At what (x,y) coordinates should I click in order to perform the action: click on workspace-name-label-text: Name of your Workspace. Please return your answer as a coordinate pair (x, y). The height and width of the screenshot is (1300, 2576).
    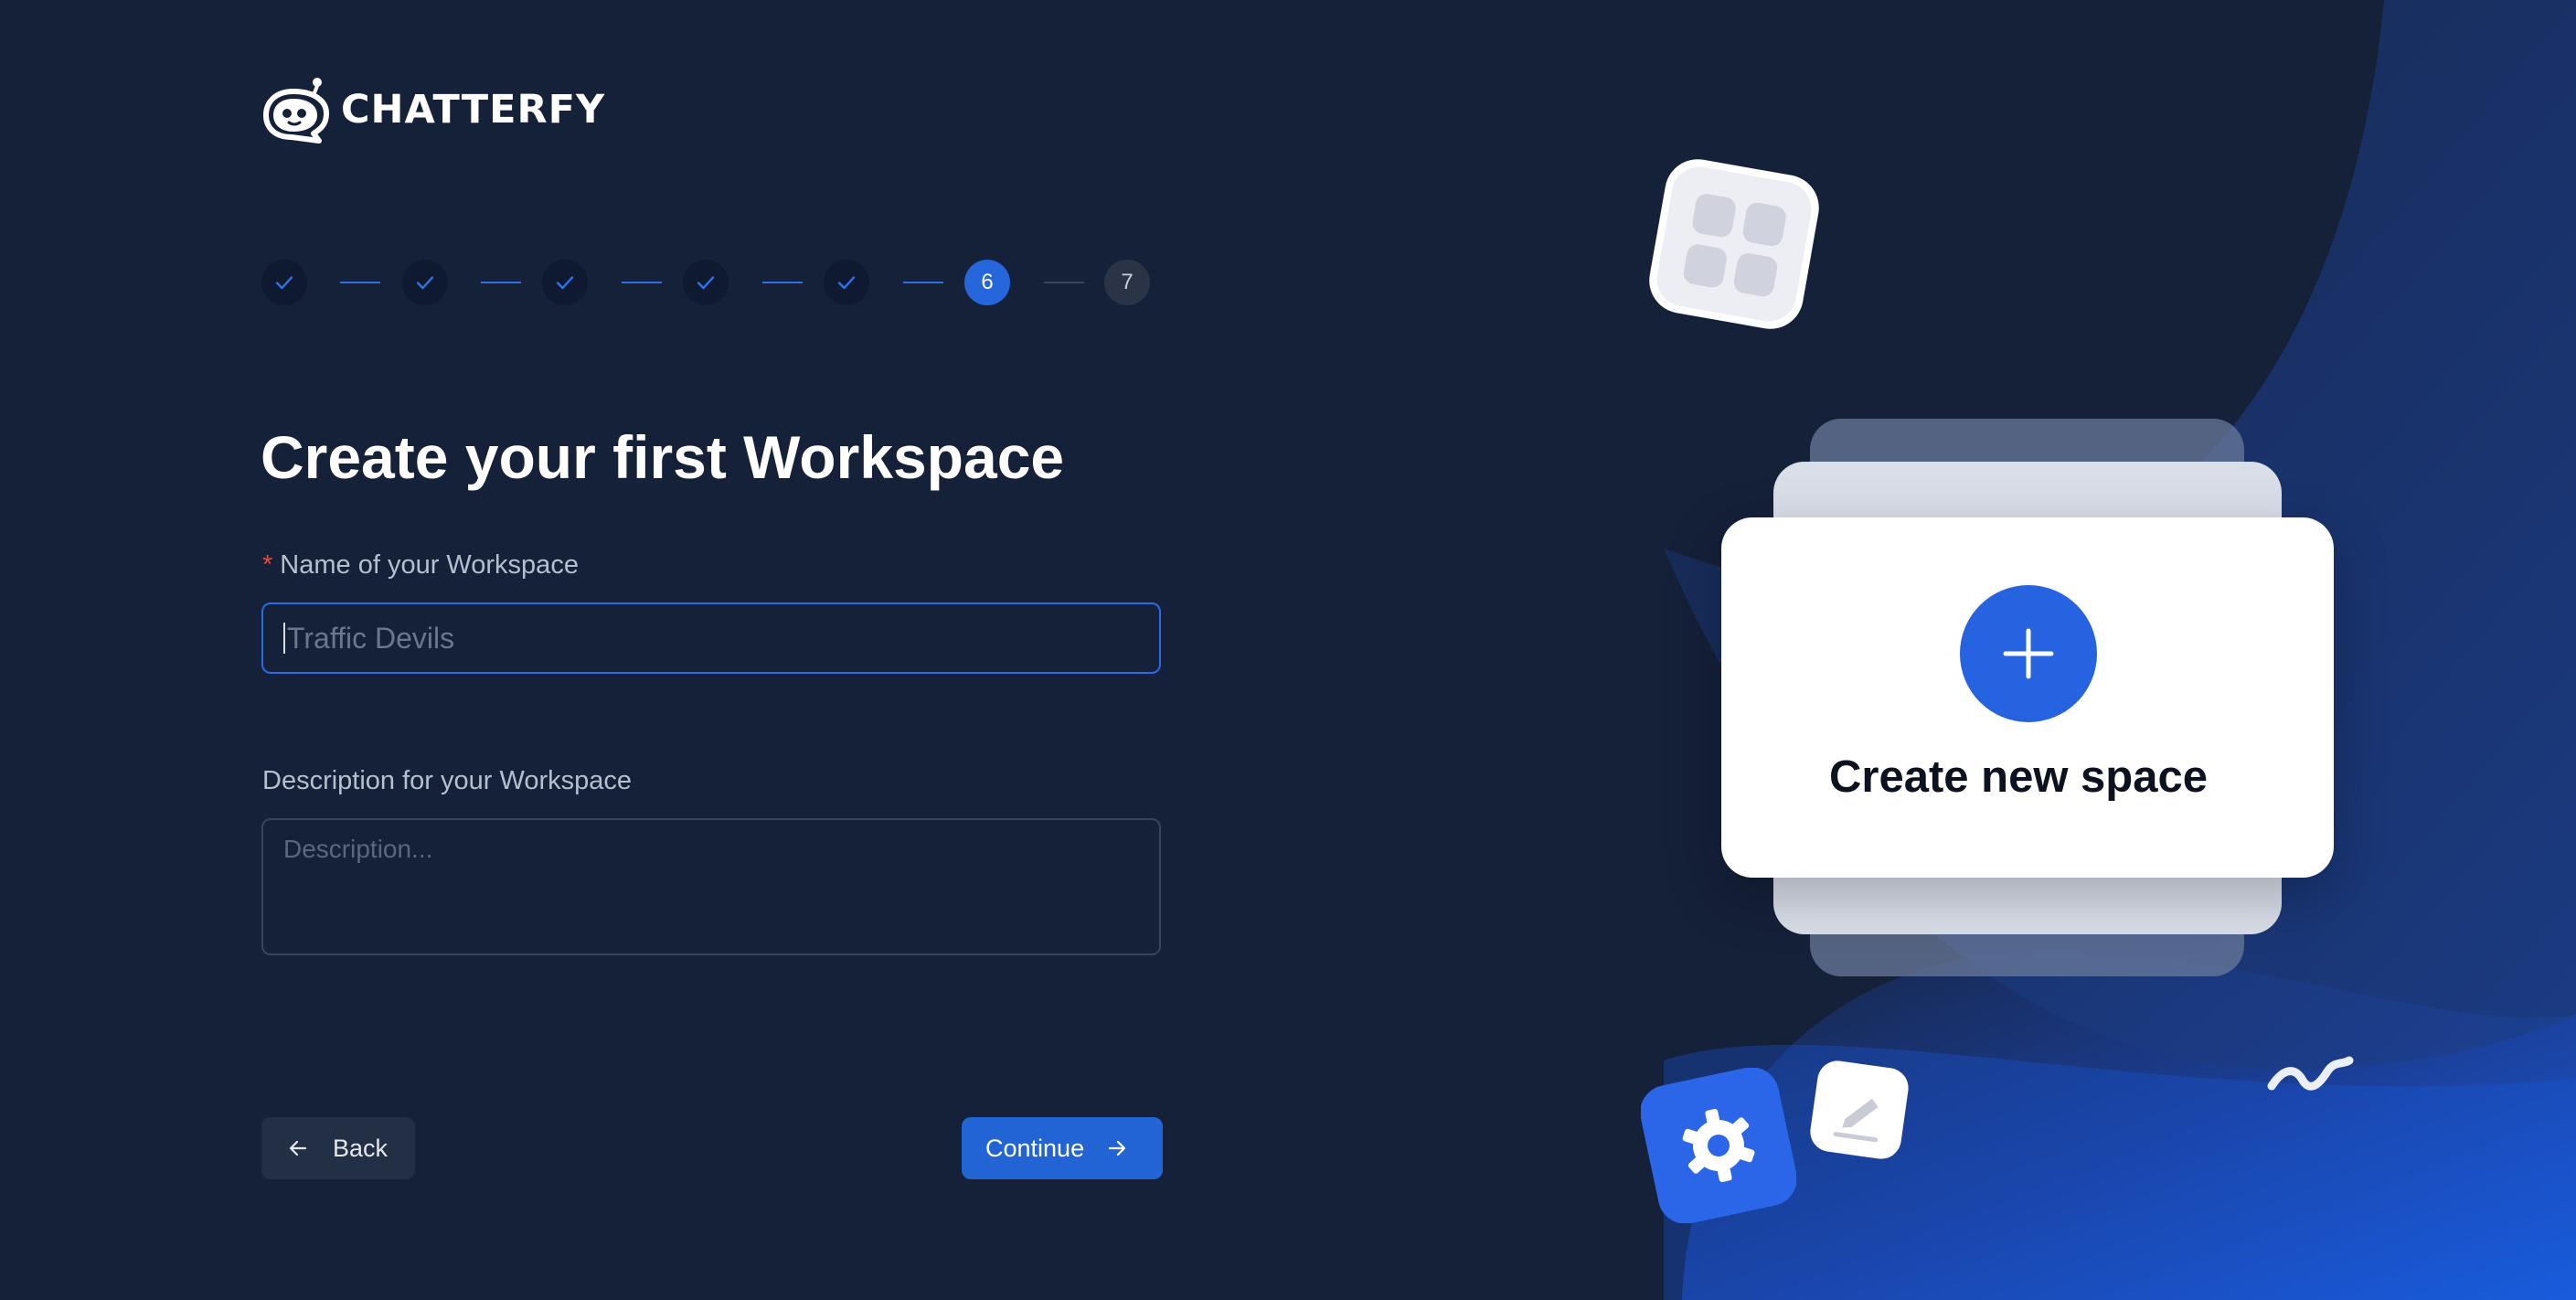
    Looking at the image, I should click on (429, 565).